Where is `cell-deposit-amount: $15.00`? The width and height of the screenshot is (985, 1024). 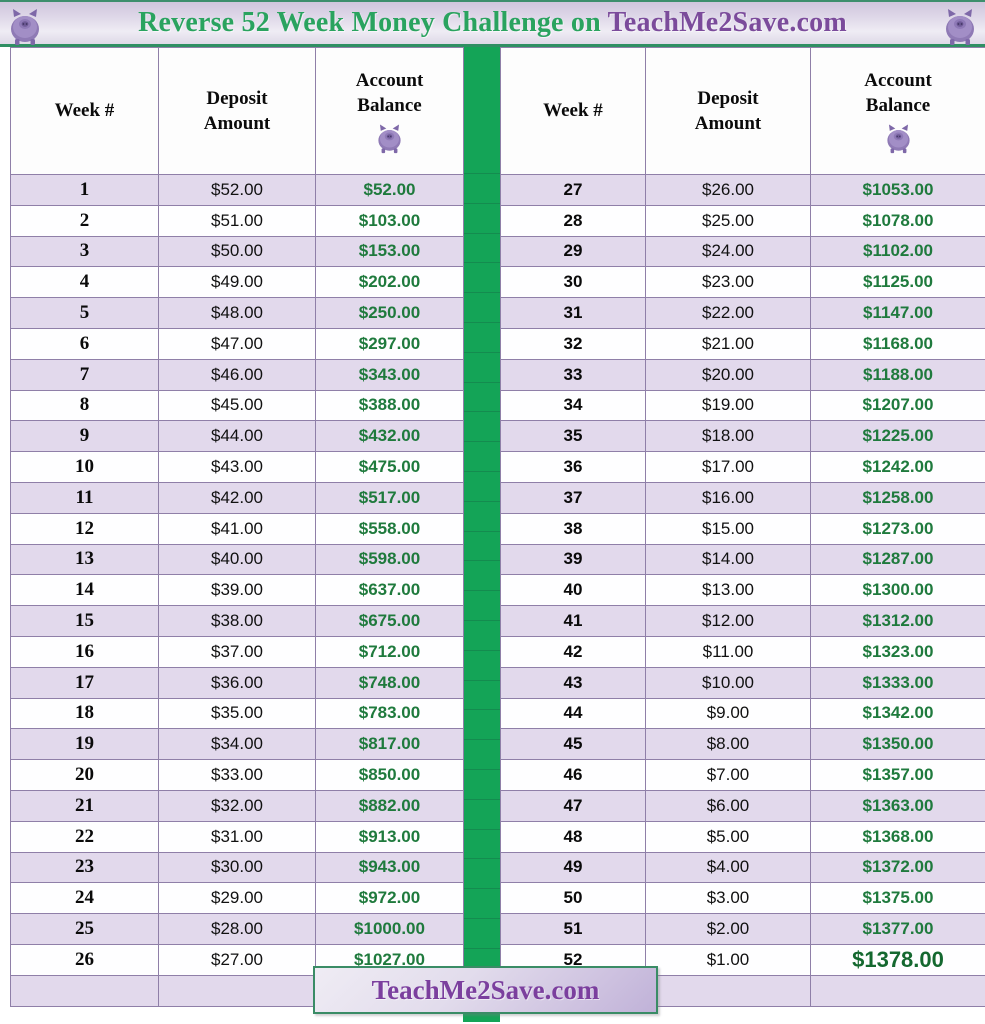
cell-deposit-amount: $15.00 is located at coordinates (728, 528).